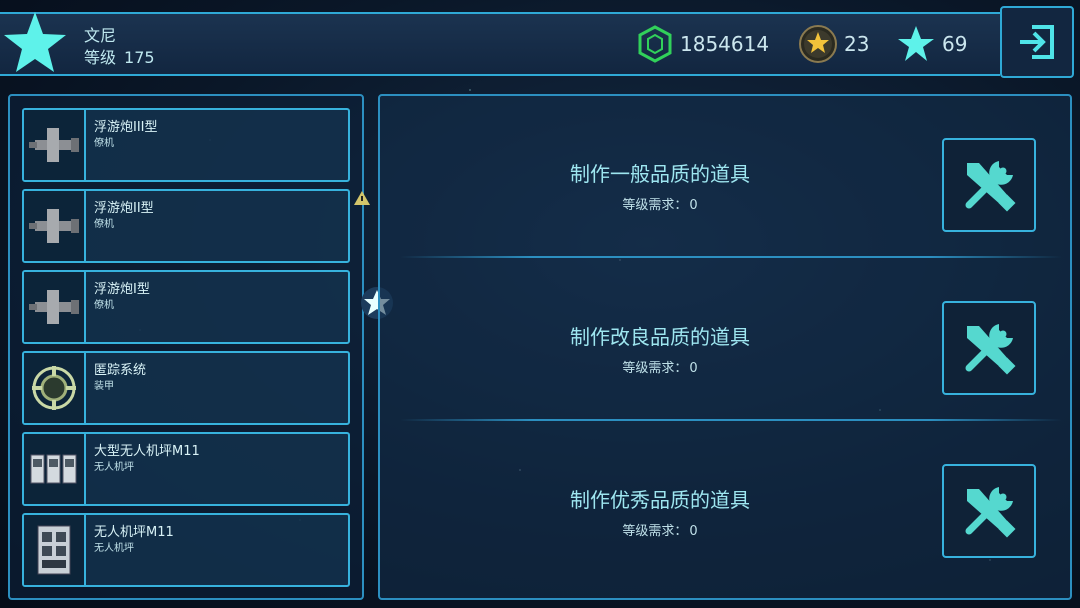 The image size is (1080, 608). I want to click on craft-title: 制作改良品质的道具, so click(660, 337).